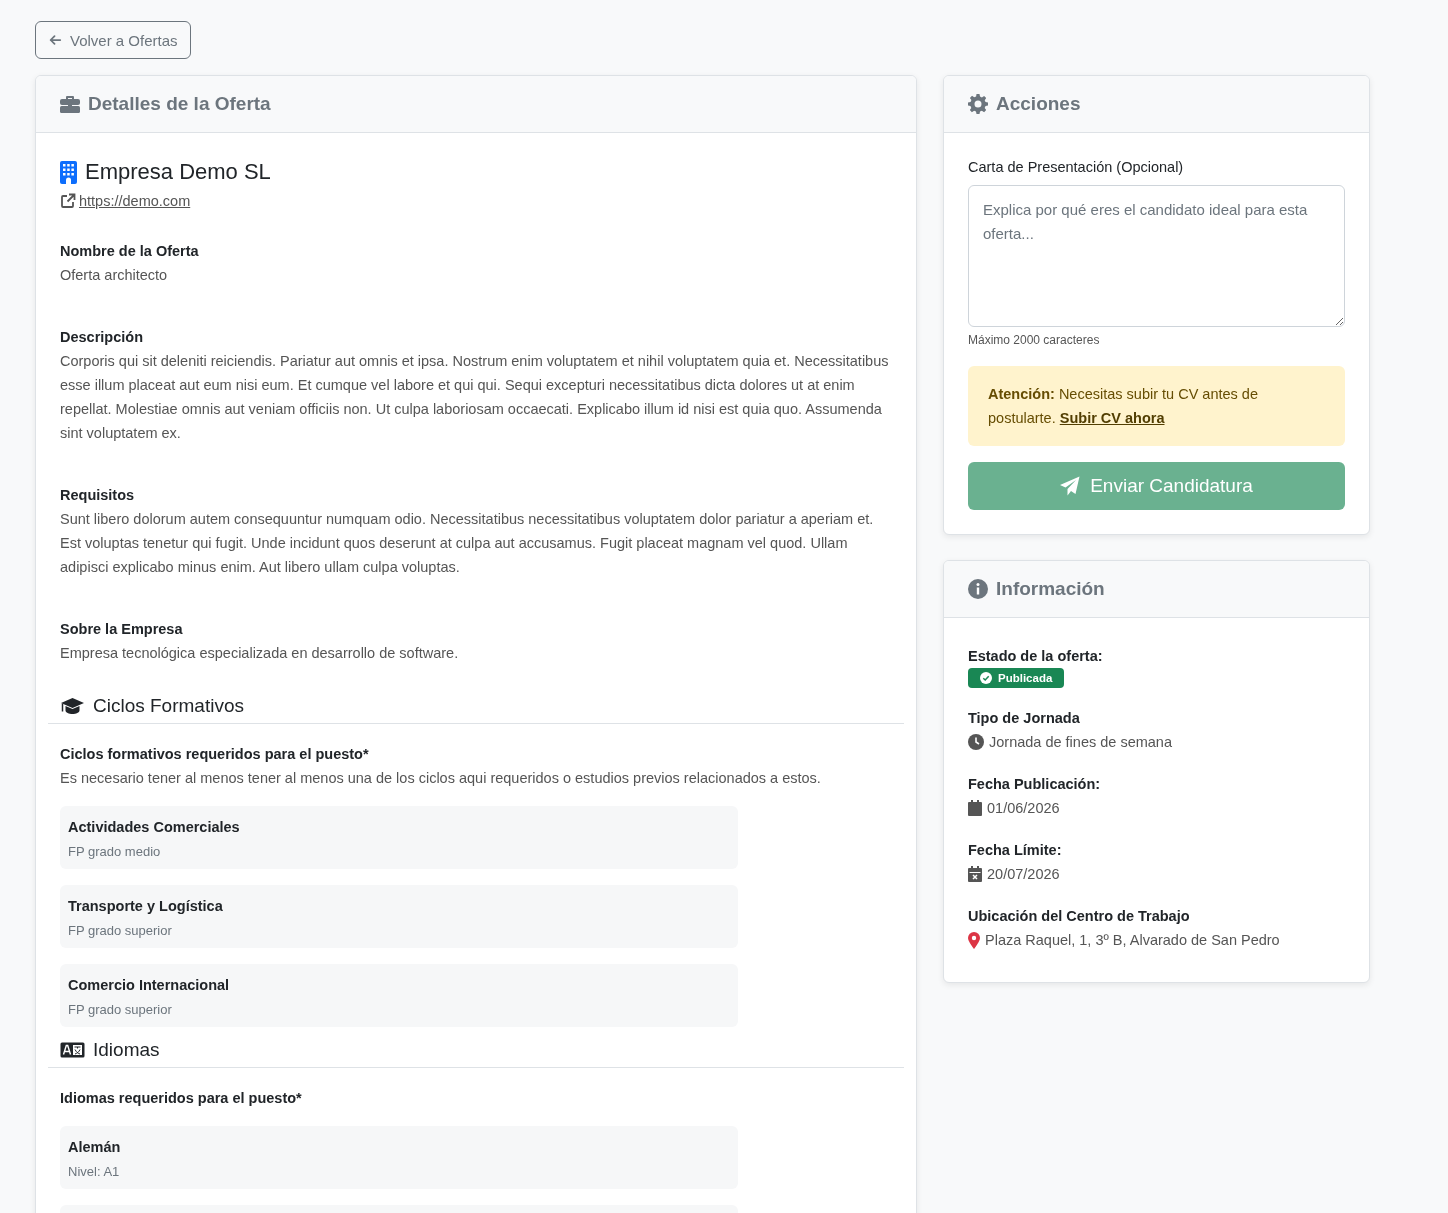 This screenshot has height=1213, width=1448. Describe the element at coordinates (115, 851) in the screenshot. I see `cycle-level: FP grado medio` at that location.